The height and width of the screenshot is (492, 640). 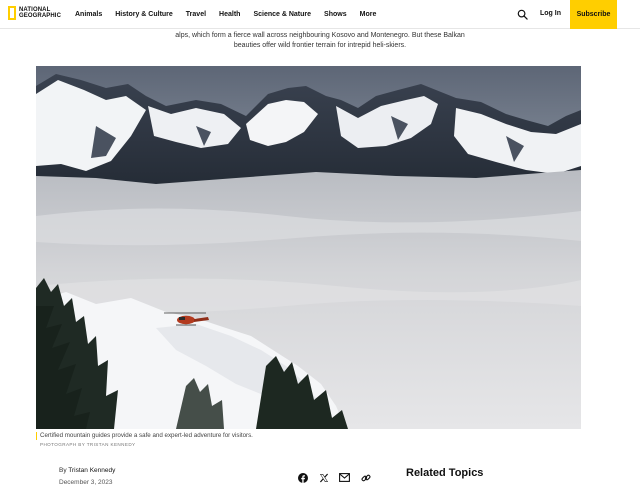 I want to click on share-facebook-button, so click(x=302, y=477).